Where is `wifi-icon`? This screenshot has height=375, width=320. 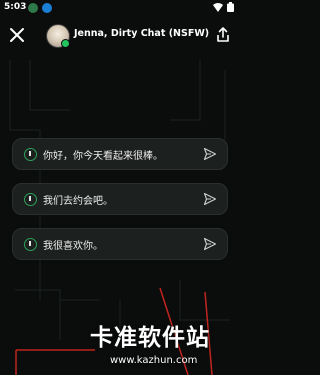 wifi-icon is located at coordinates (218, 7).